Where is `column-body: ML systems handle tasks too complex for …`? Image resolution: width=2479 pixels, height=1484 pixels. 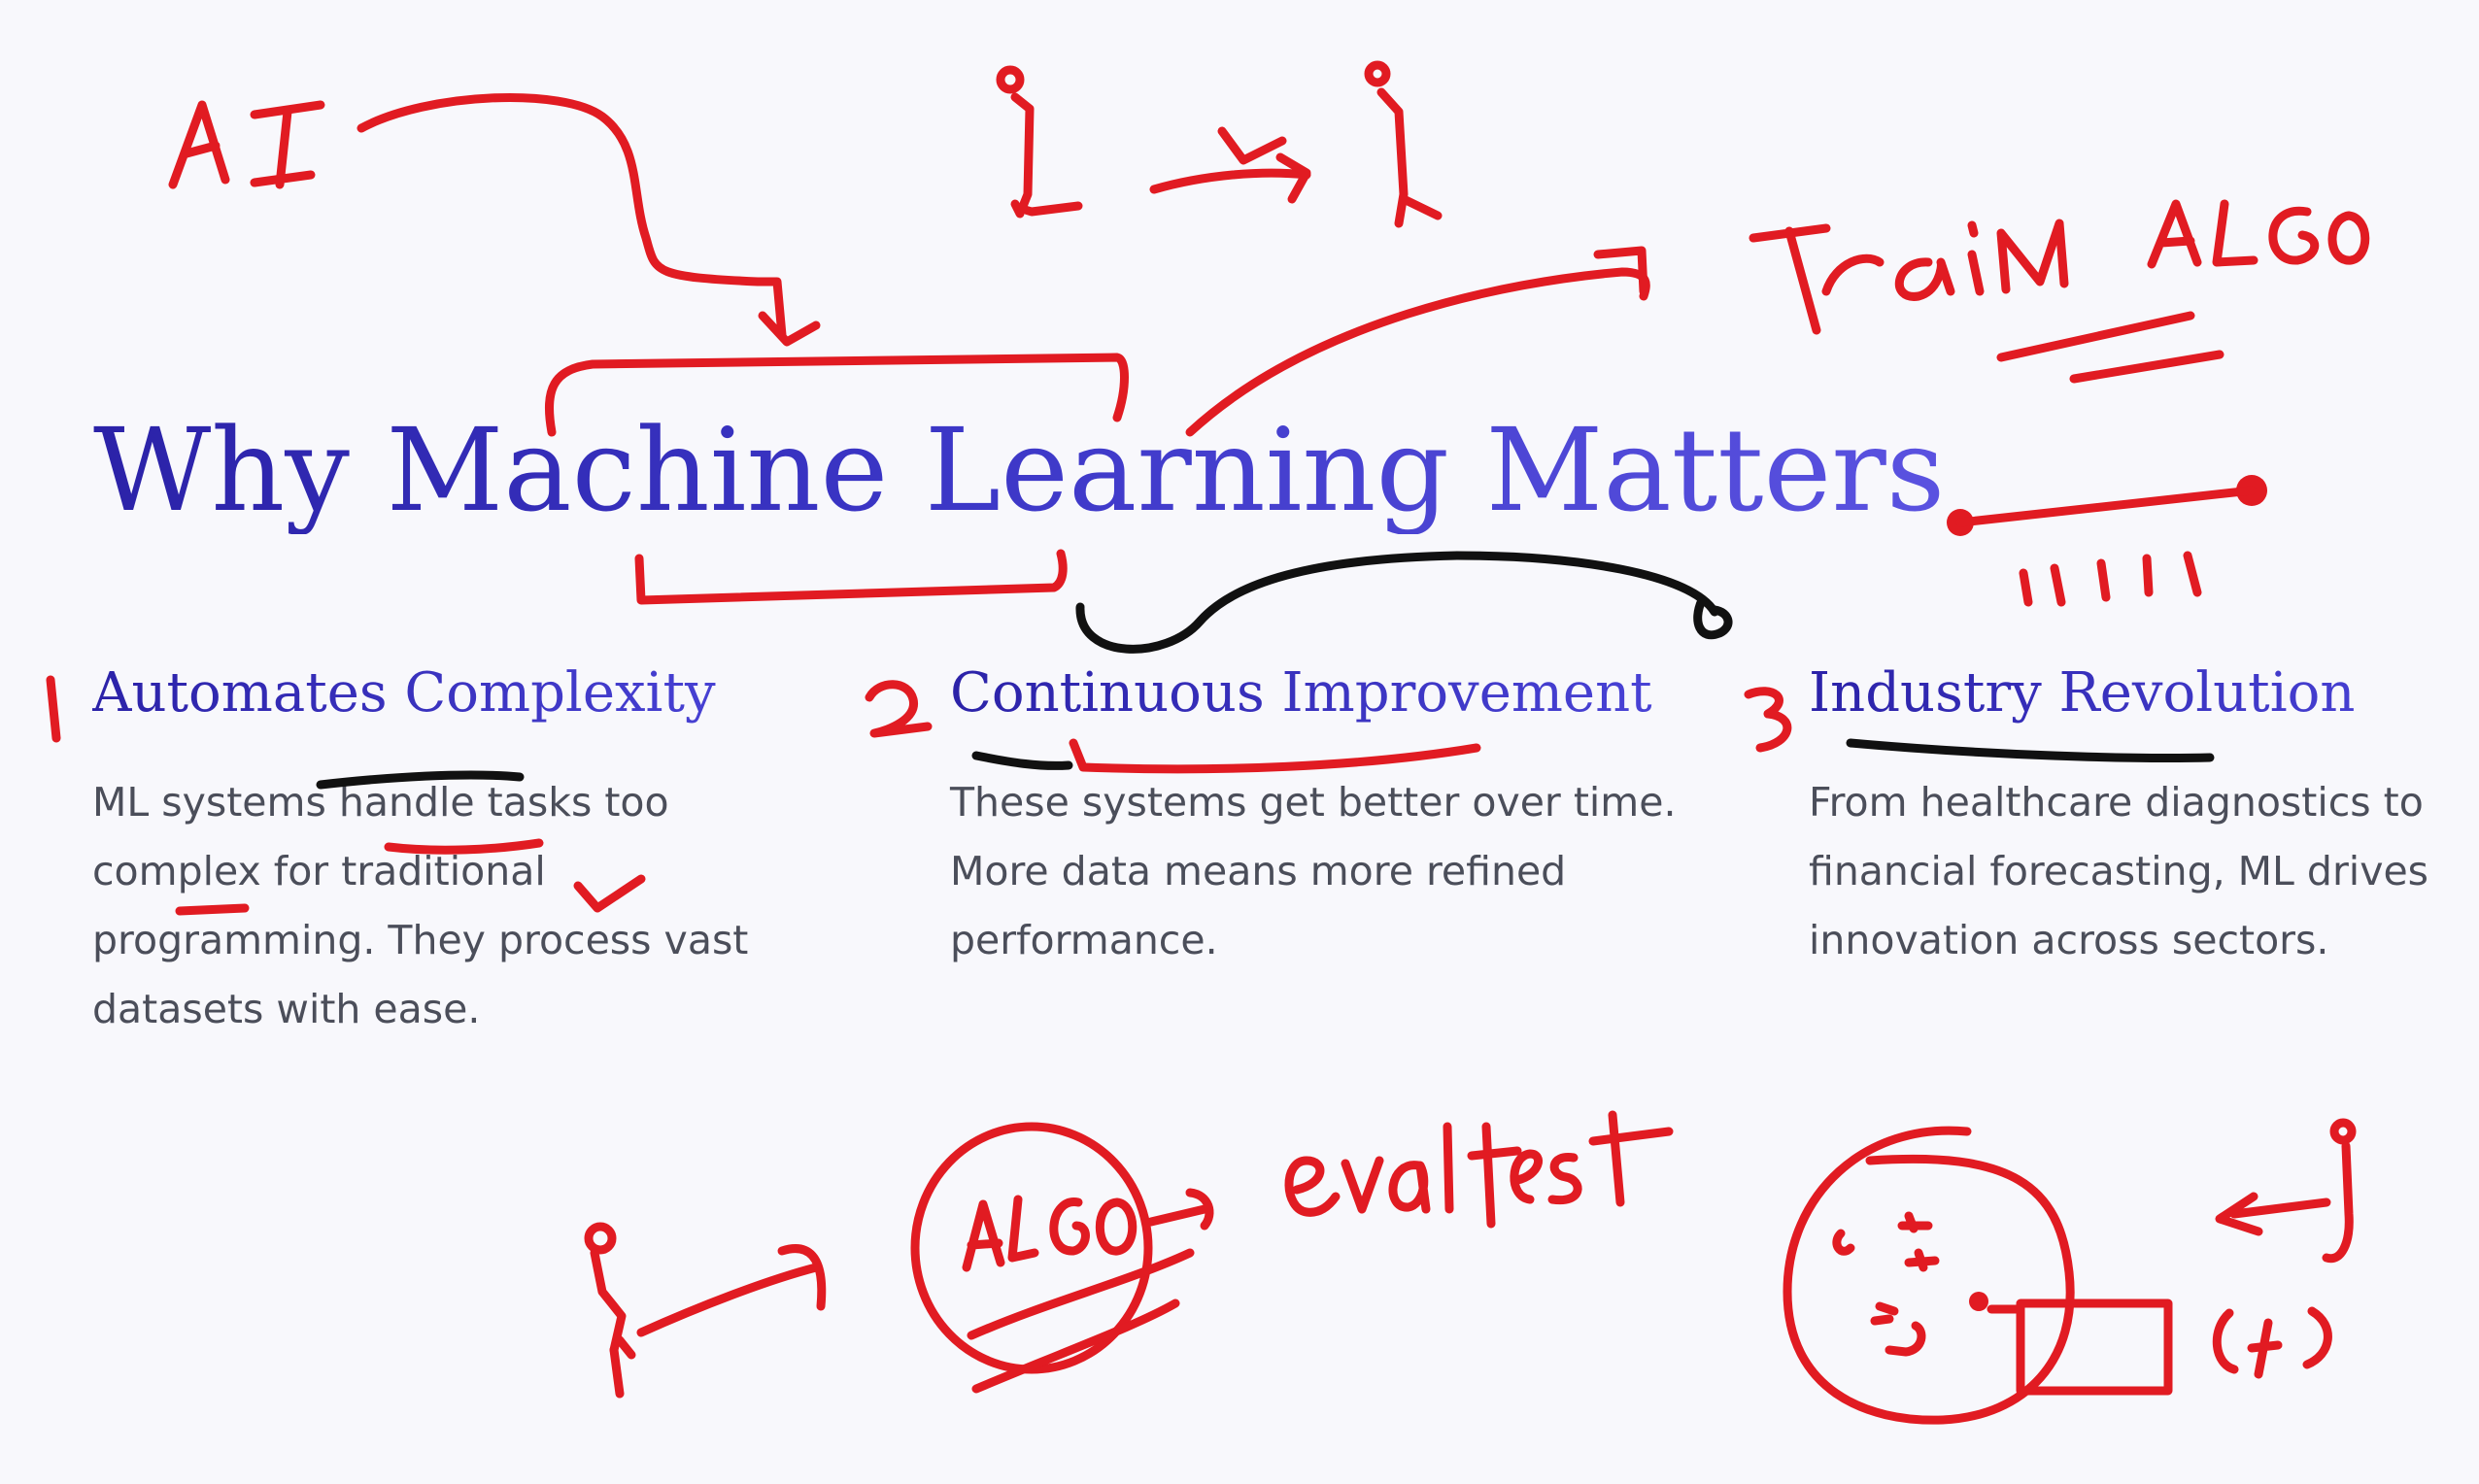
column-body: ML systems handle tasks too complex for … is located at coordinates (420, 906).